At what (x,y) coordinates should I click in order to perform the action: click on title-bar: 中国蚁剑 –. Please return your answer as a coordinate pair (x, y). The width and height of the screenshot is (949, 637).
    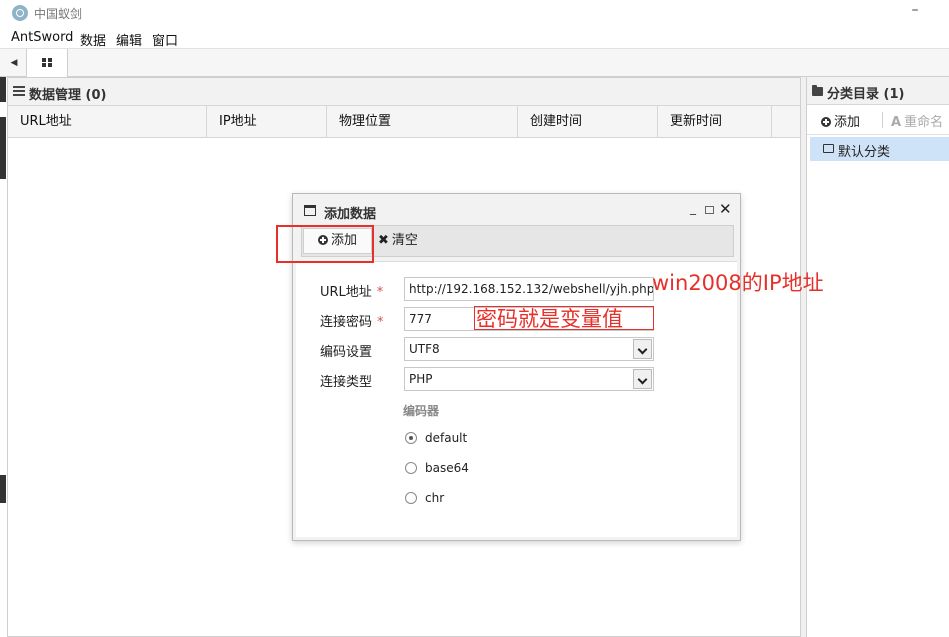
    Looking at the image, I should click on (474, 13).